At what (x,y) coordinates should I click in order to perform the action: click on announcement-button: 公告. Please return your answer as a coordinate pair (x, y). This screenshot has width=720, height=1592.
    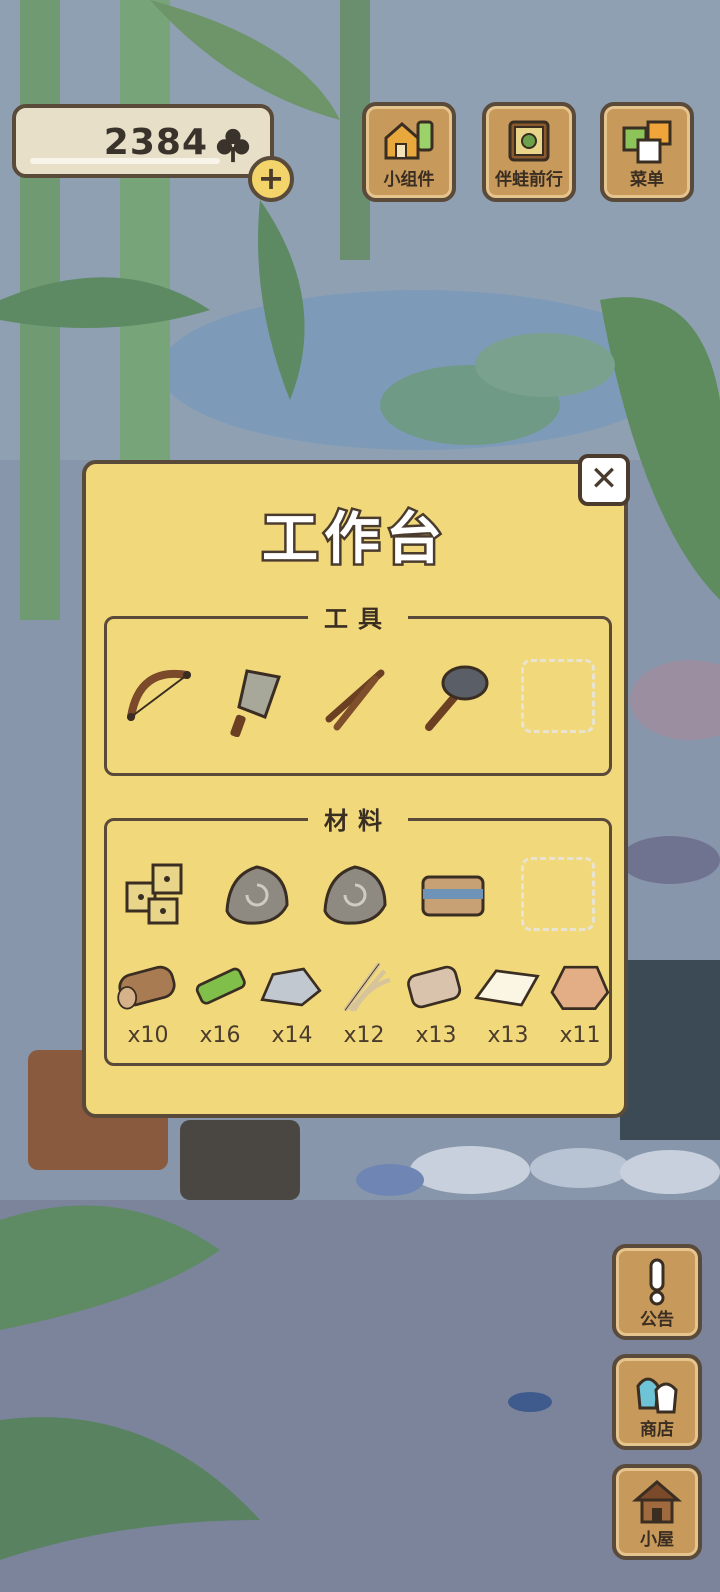
    Looking at the image, I should click on (657, 1292).